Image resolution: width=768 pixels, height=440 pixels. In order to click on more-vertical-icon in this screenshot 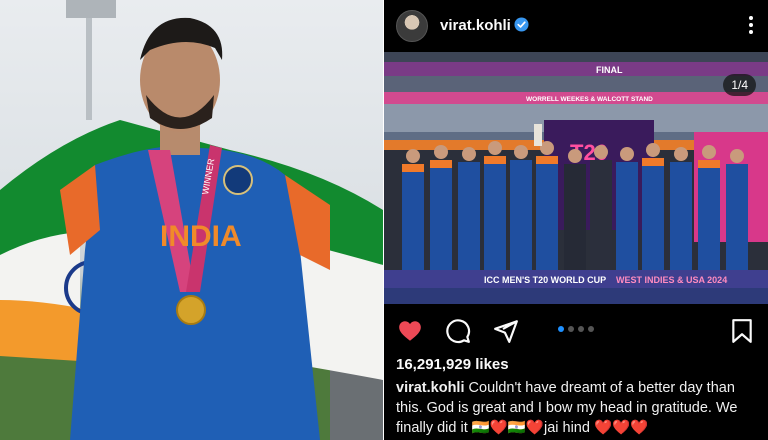, I will do `click(751, 25)`.